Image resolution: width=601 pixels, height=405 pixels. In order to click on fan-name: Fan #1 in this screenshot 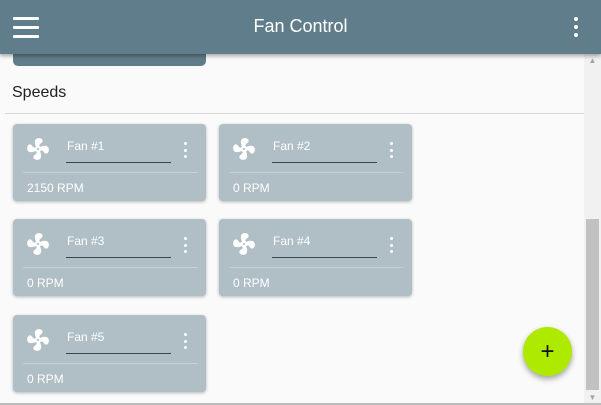, I will do `click(85, 146)`.